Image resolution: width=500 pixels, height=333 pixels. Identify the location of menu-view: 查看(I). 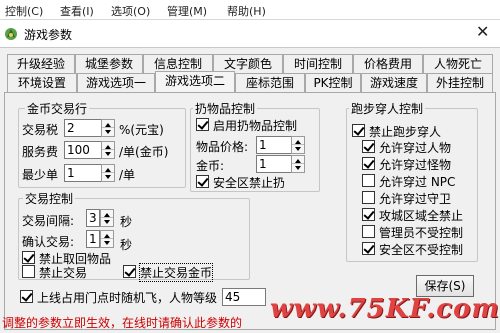
(77, 11).